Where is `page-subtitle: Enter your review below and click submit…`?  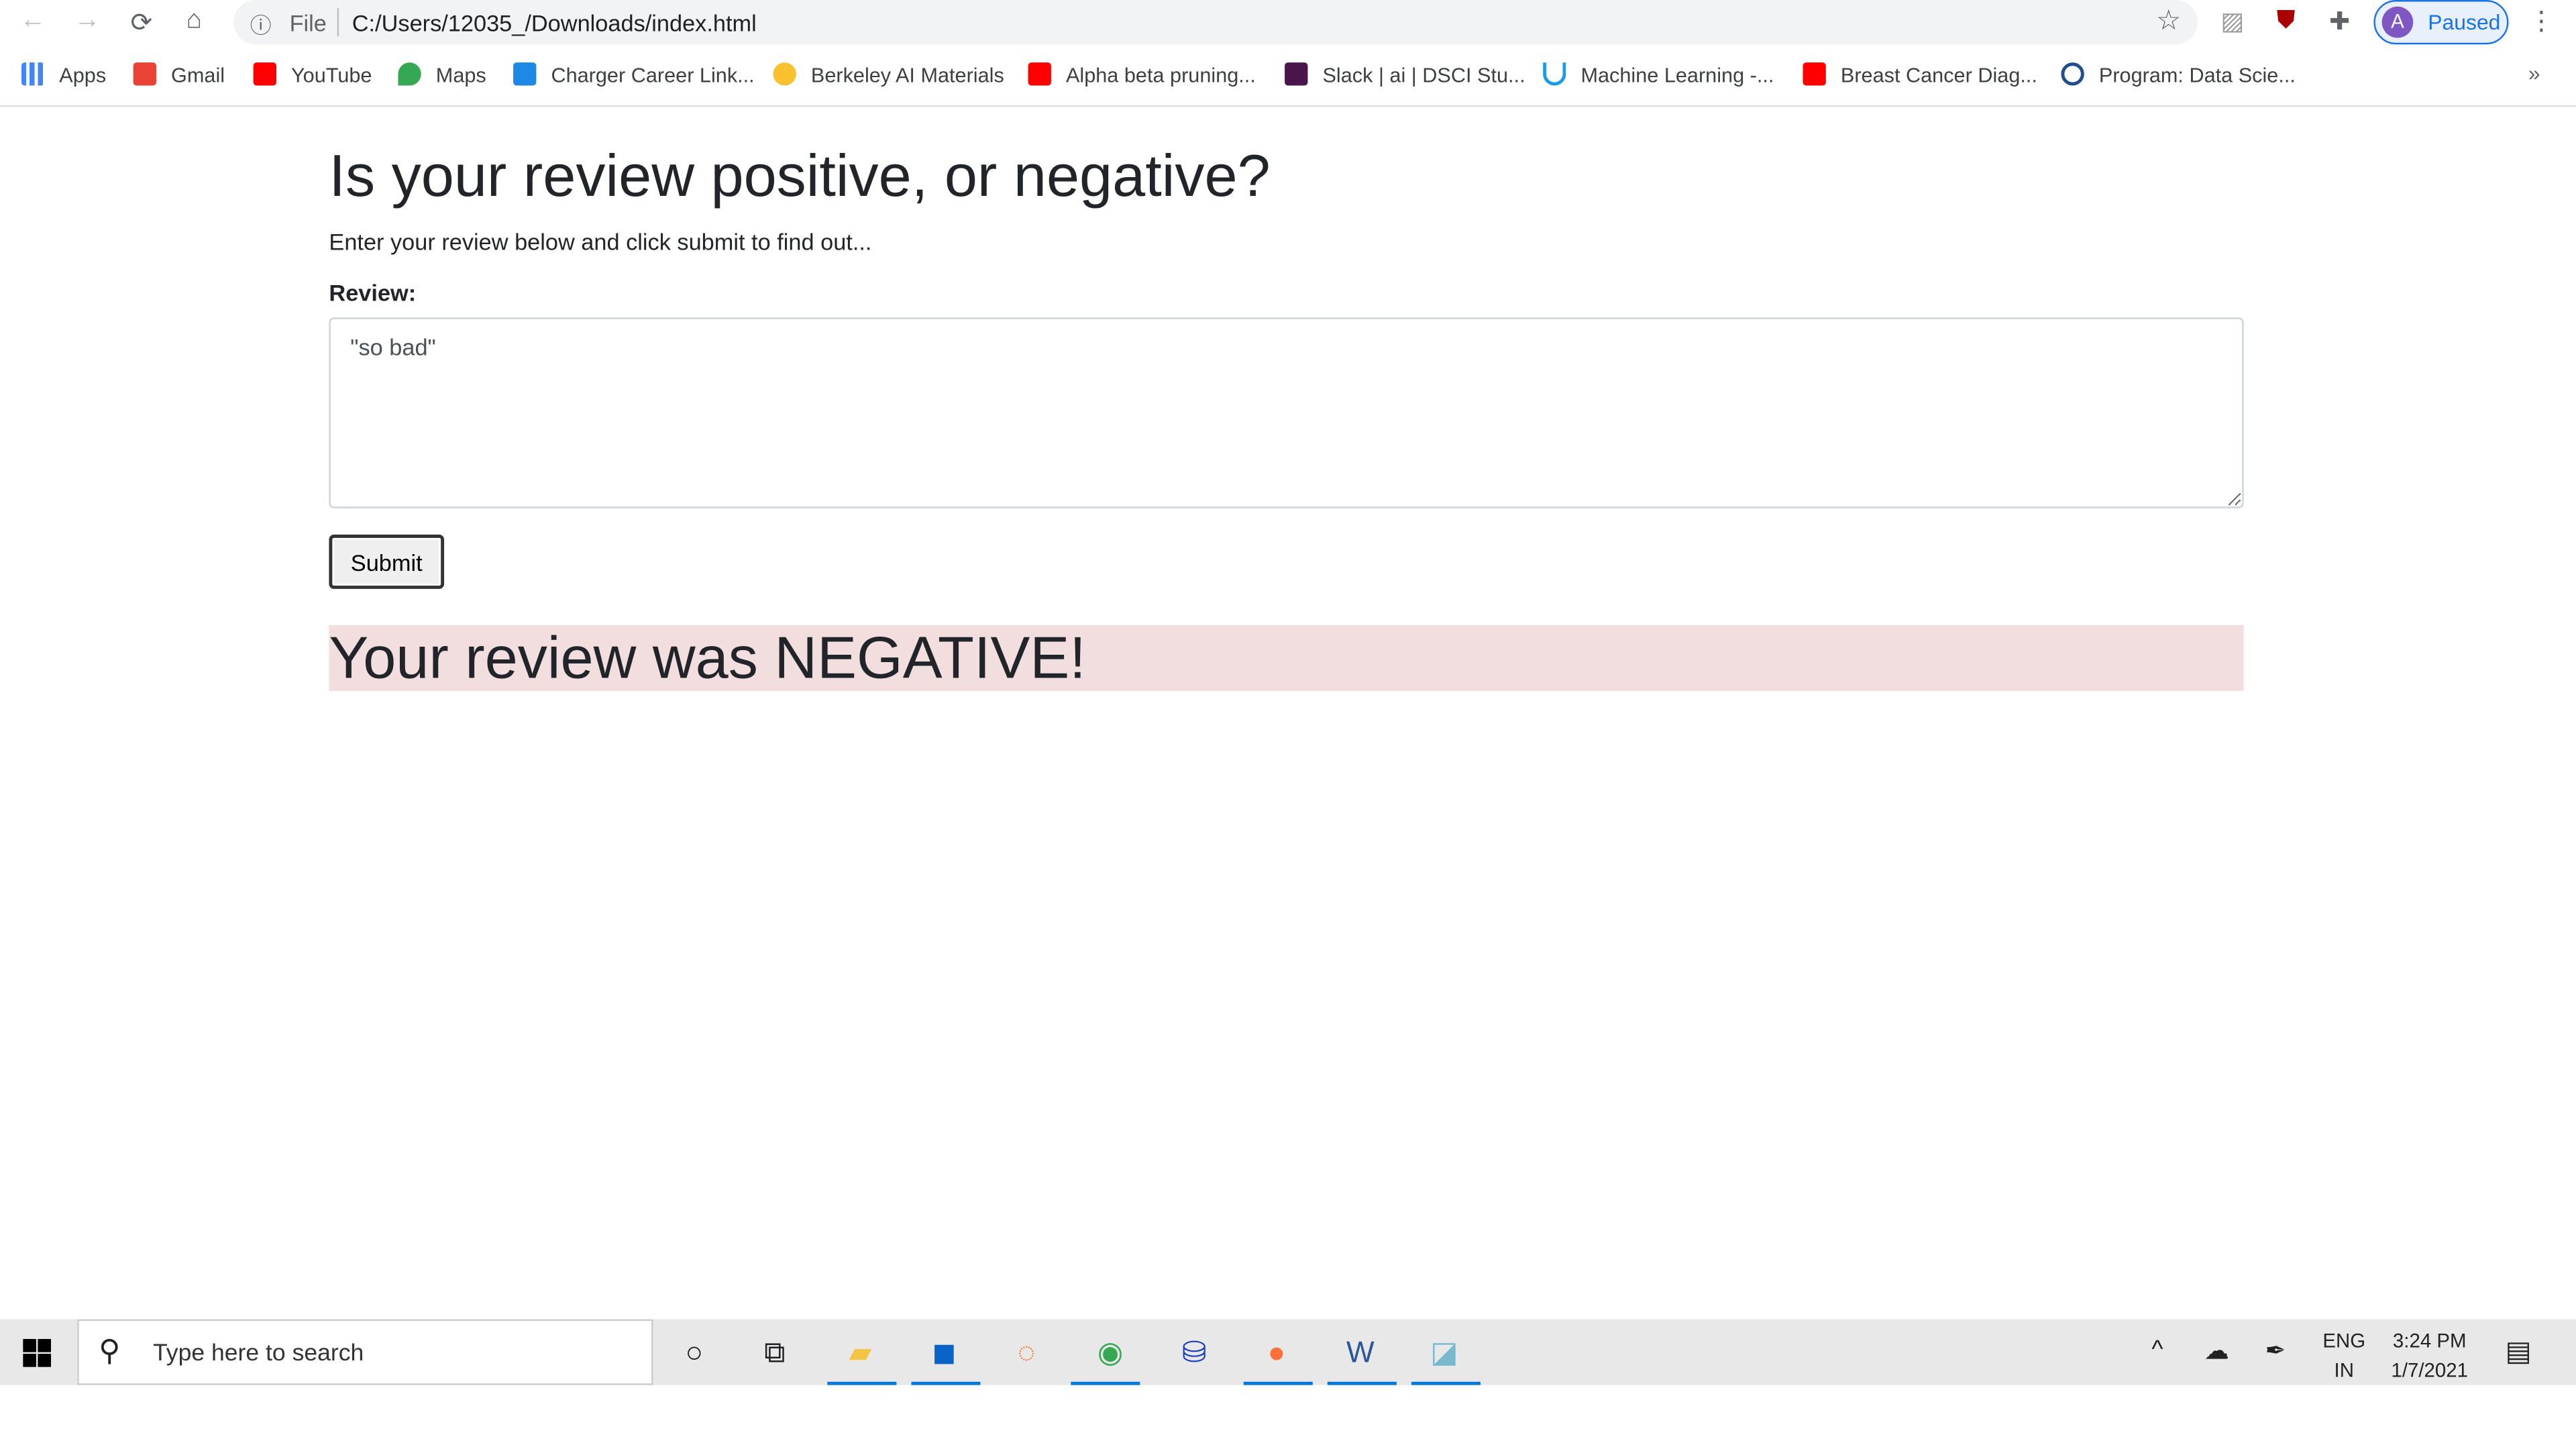
page-subtitle: Enter your review below and click submit… is located at coordinates (600, 242).